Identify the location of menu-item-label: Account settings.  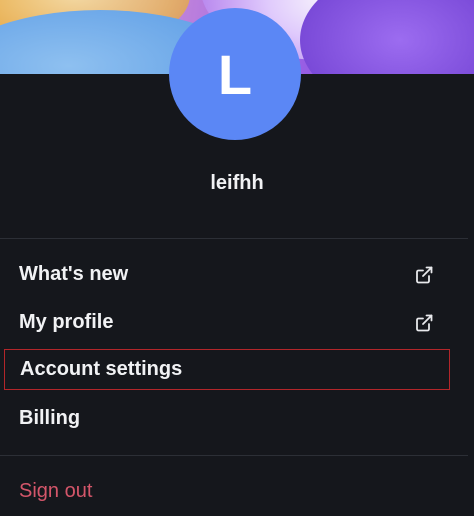
(101, 369).